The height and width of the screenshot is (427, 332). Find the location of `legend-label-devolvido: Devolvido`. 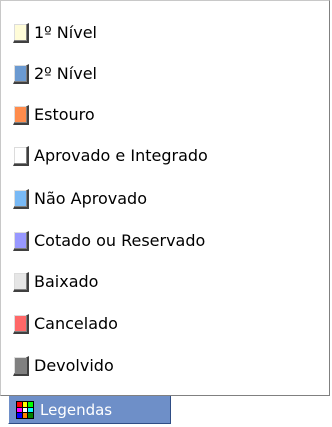

legend-label-devolvido: Devolvido is located at coordinates (74, 365).